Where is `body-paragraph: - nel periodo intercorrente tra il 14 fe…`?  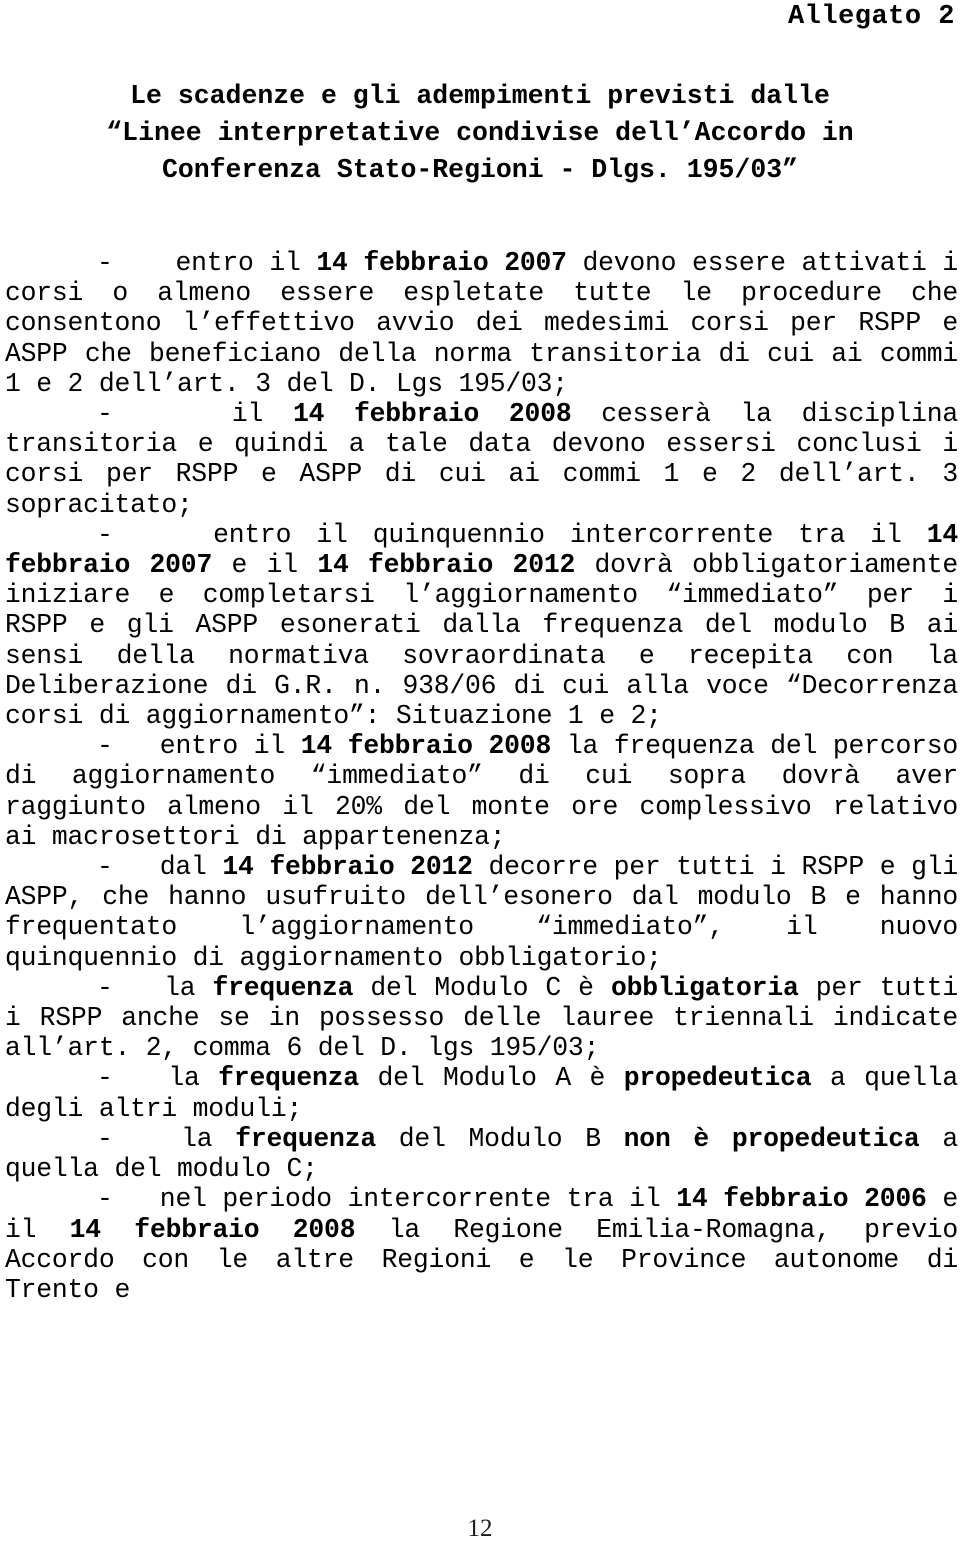
body-paragraph: - nel periodo intercorrente tra il 14 fe… is located at coordinates (481, 1244).